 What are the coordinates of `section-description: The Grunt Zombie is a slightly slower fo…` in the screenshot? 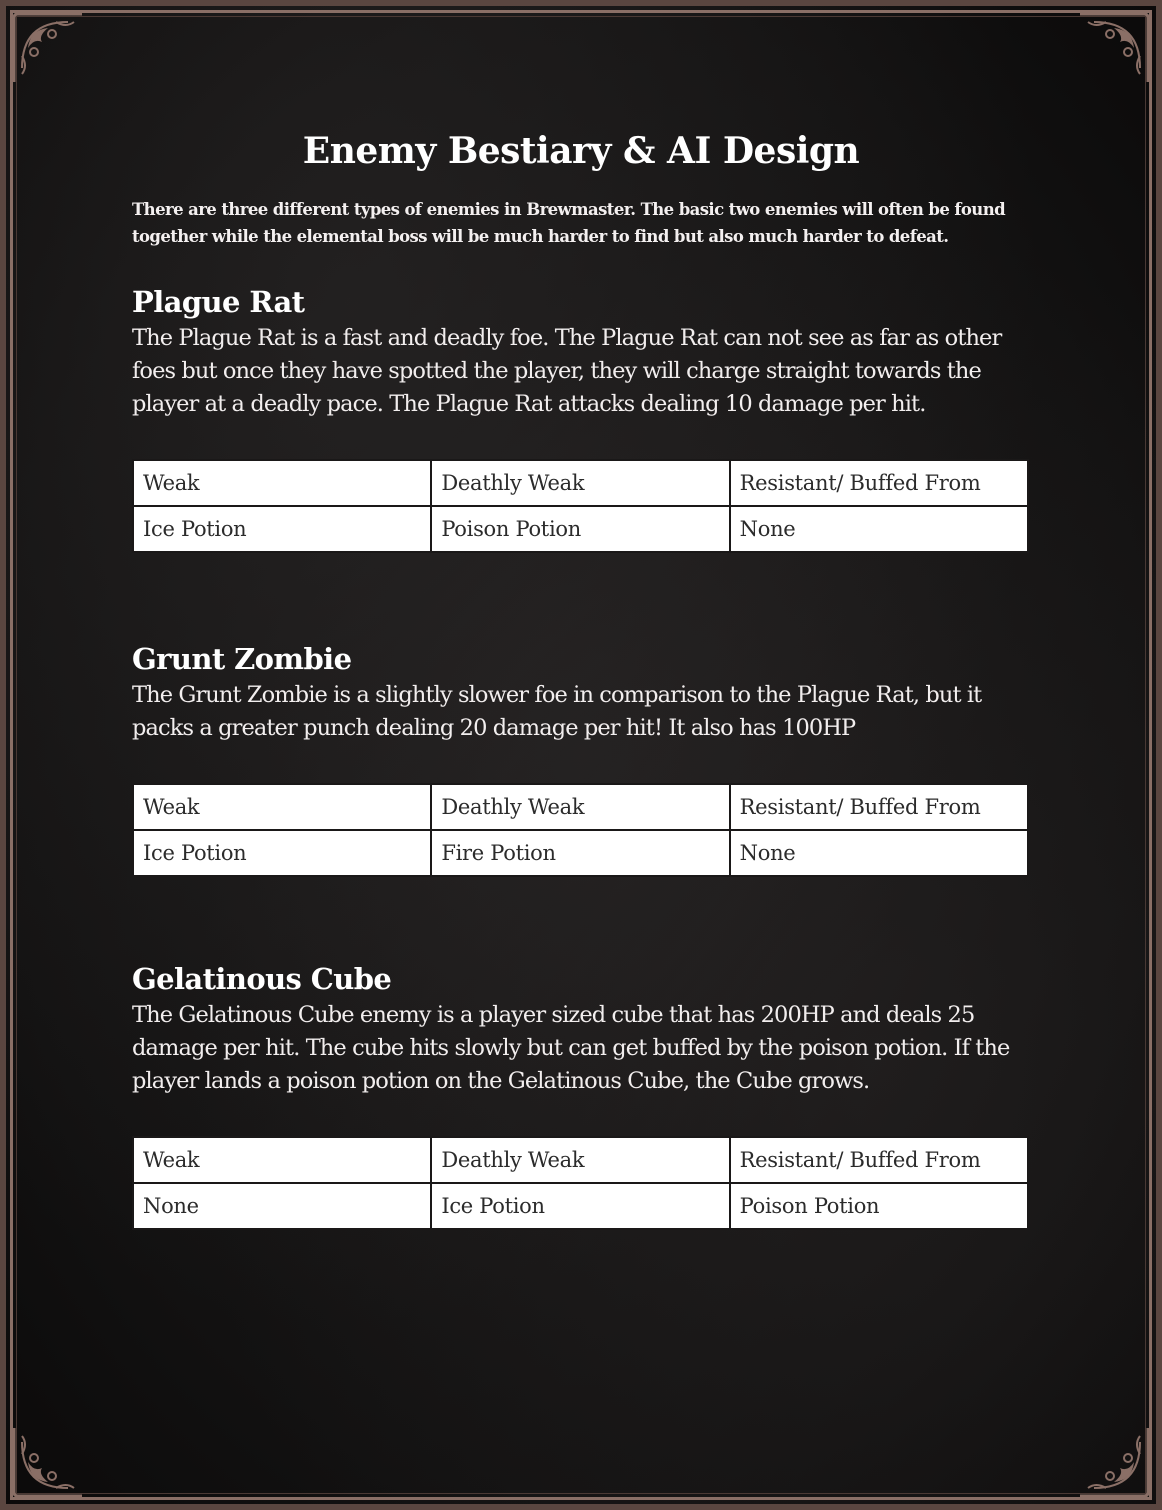 It's located at (557, 711).